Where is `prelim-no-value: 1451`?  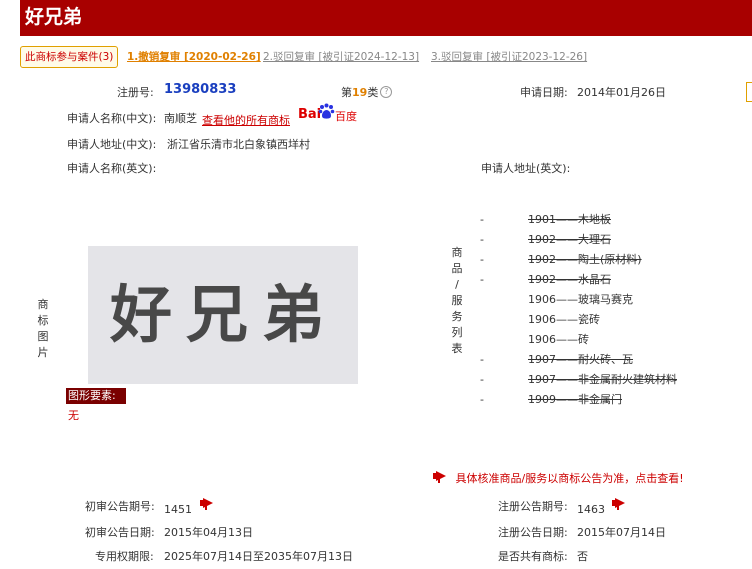
prelim-no-value: 1451 is located at coordinates (178, 509).